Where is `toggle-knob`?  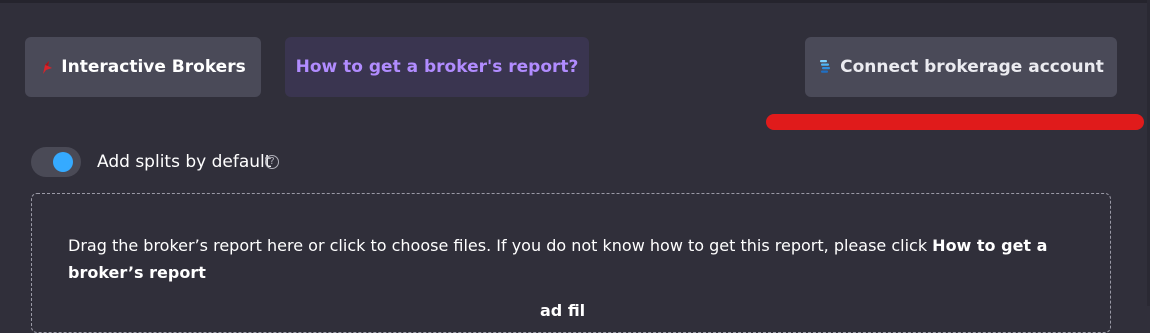
toggle-knob is located at coordinates (63, 162).